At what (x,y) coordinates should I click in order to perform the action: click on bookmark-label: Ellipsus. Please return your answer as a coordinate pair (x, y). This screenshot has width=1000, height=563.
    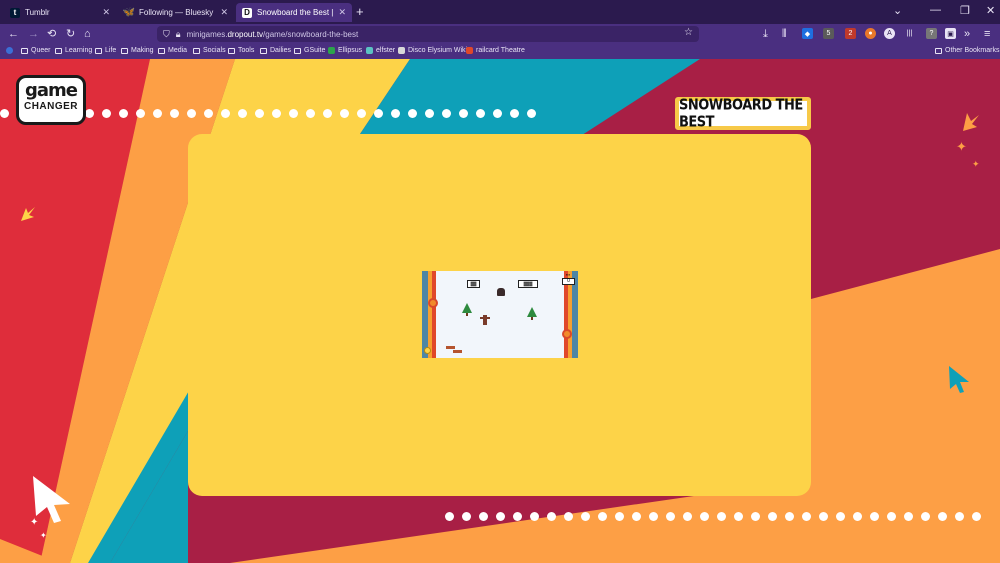
    Looking at the image, I should click on (350, 50).